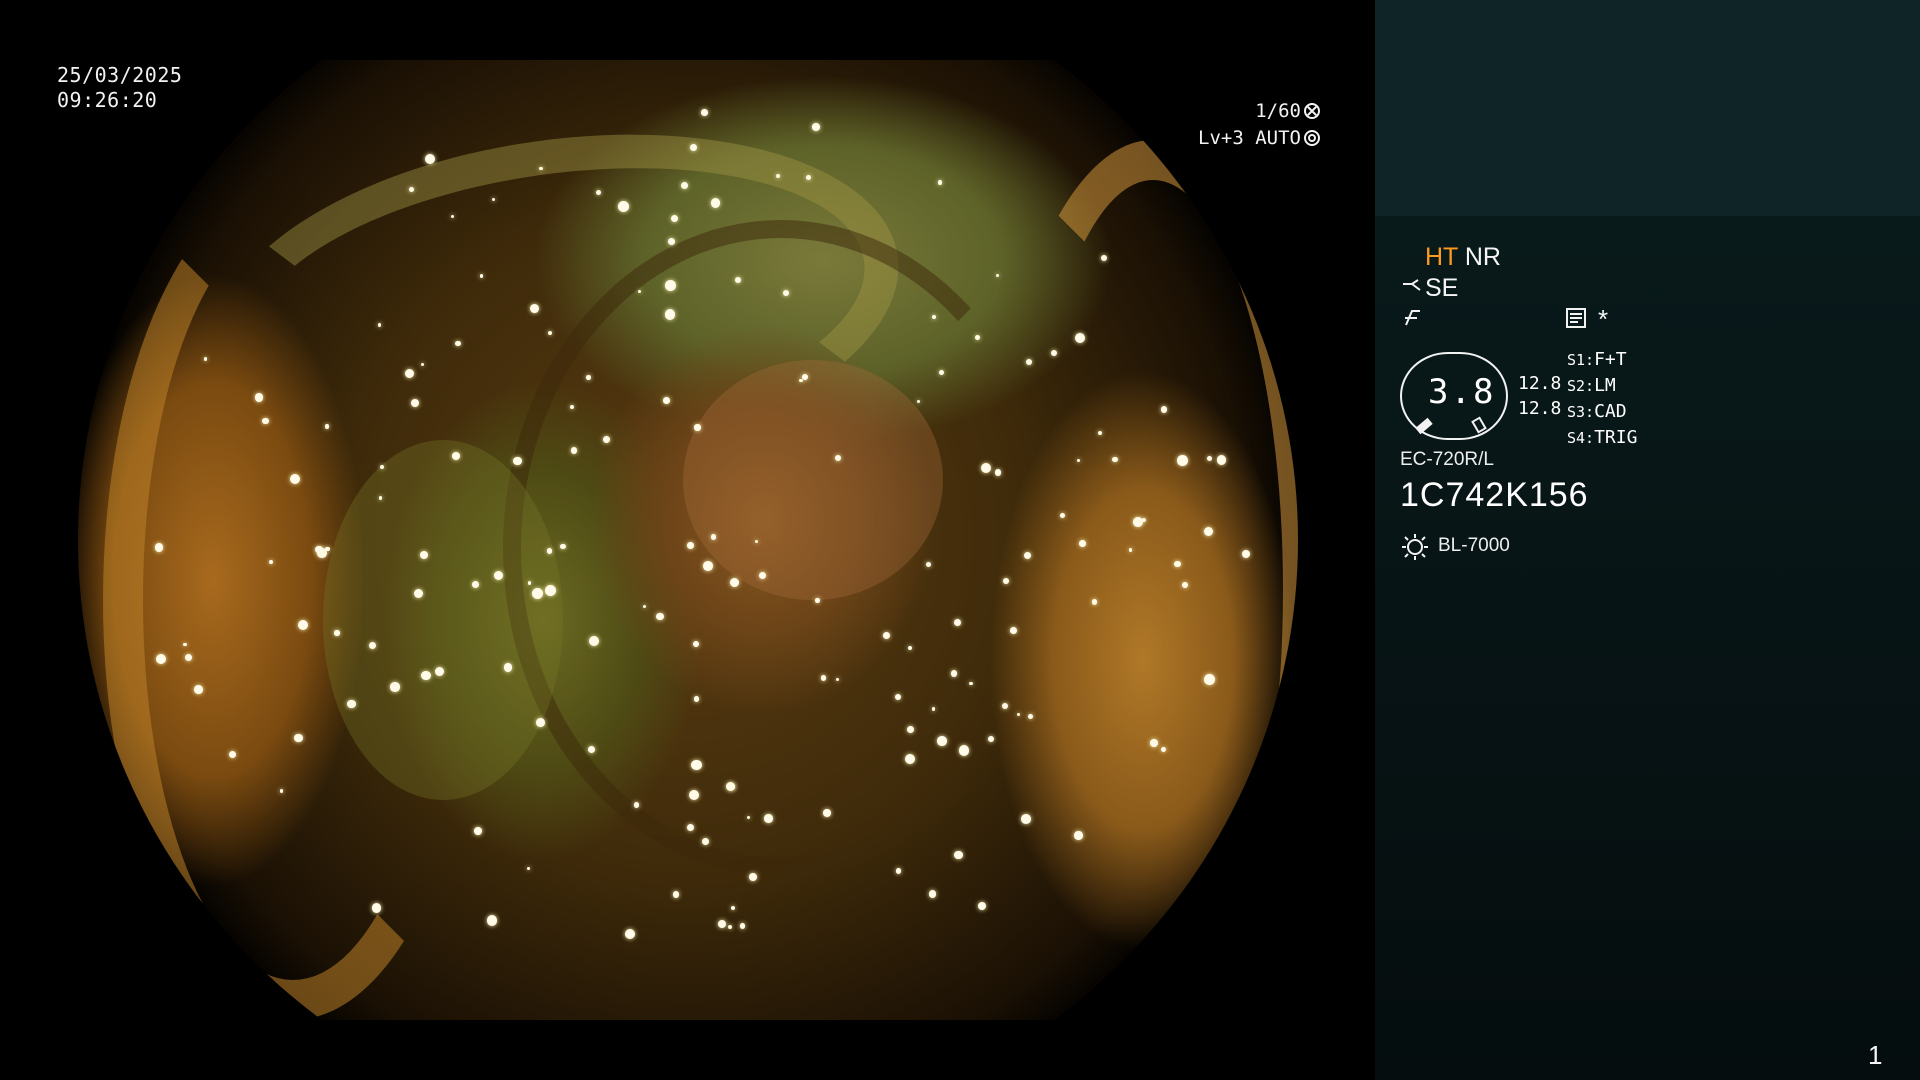 The image size is (1920, 1080). I want to click on switch-s3: S3:CAD, so click(1597, 411).